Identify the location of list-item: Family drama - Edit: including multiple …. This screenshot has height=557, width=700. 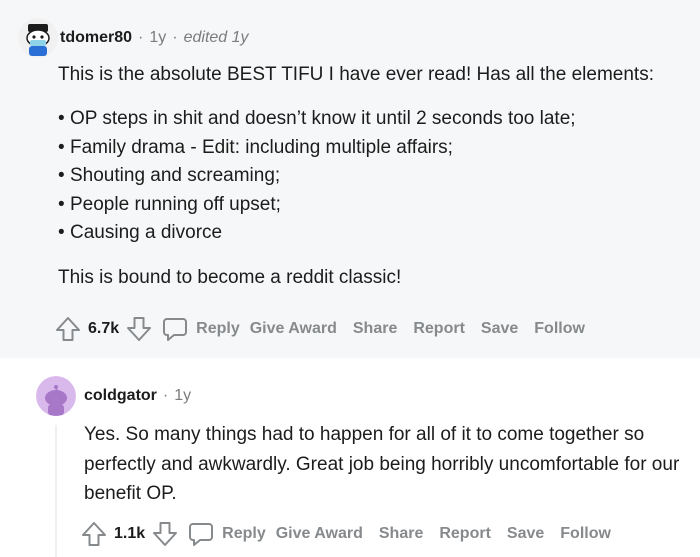
(373, 148).